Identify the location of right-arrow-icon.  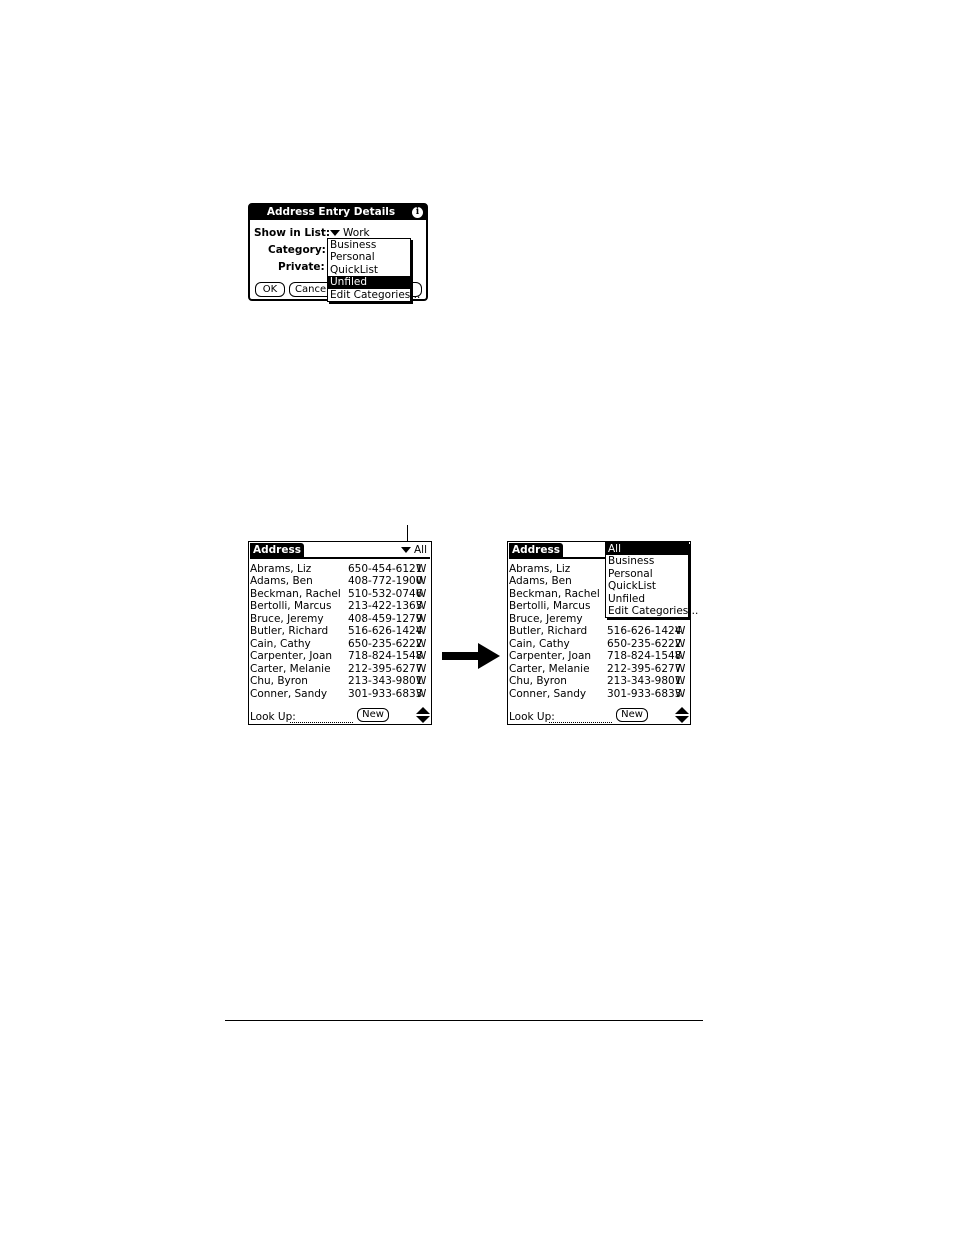
(471, 656).